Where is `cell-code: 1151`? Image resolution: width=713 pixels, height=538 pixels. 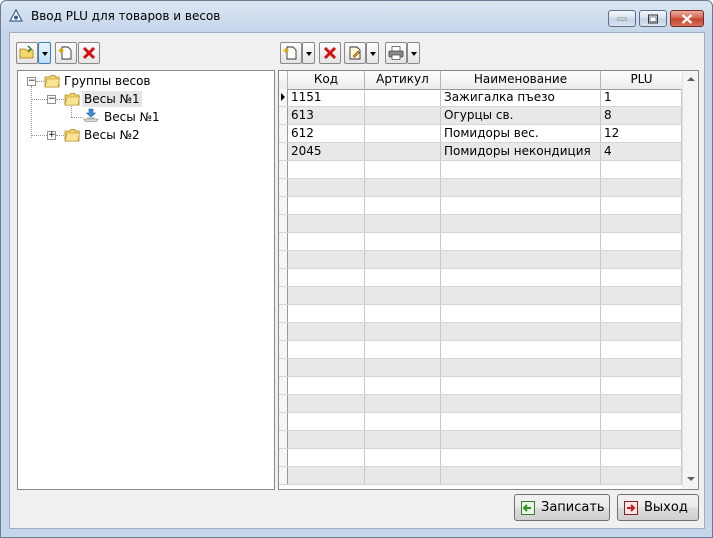
cell-code: 1151 is located at coordinates (326, 97).